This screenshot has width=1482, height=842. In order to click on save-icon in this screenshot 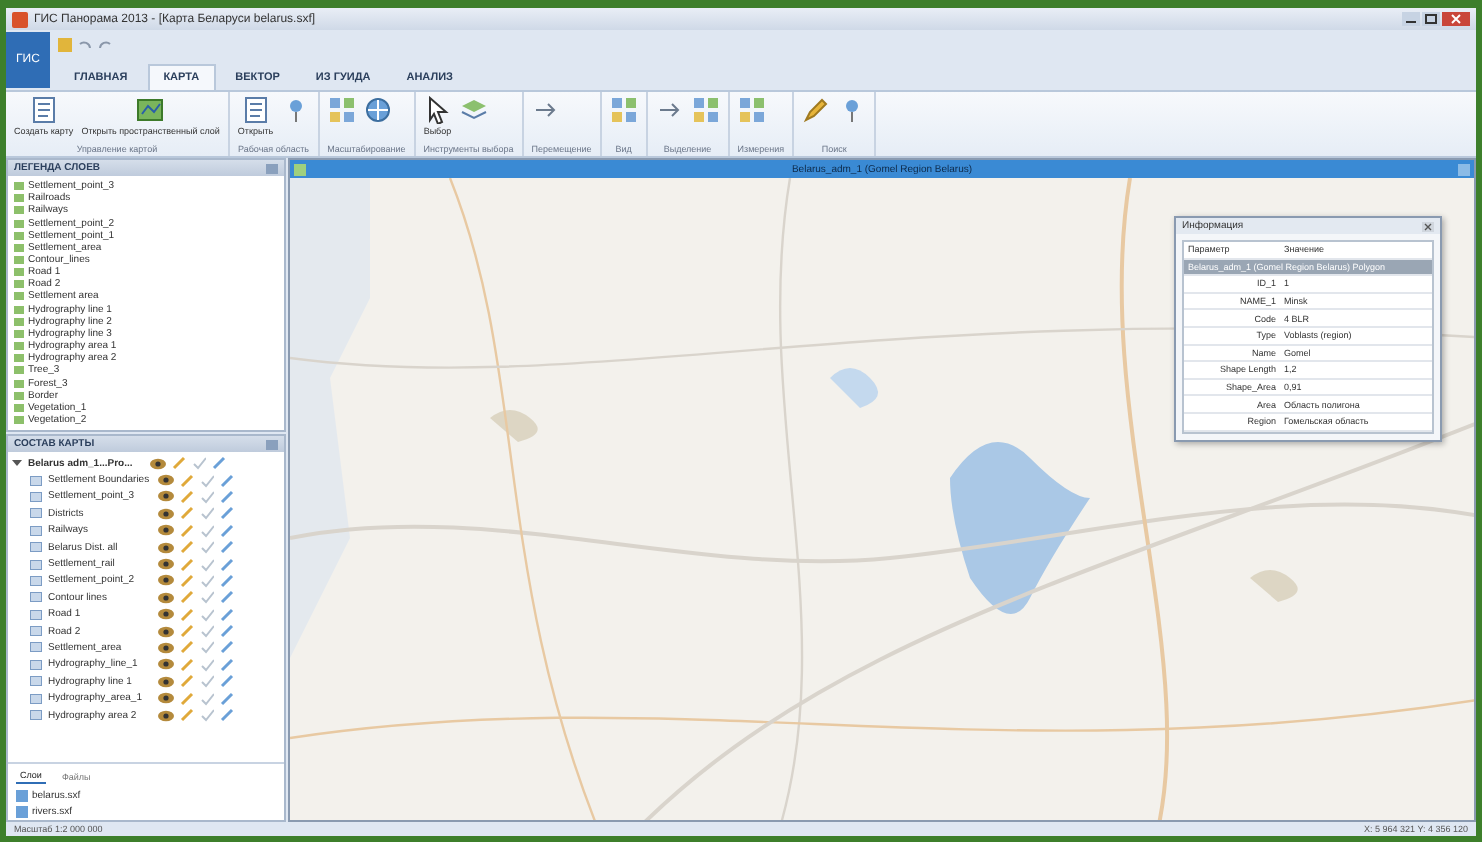, I will do `click(65, 44)`.